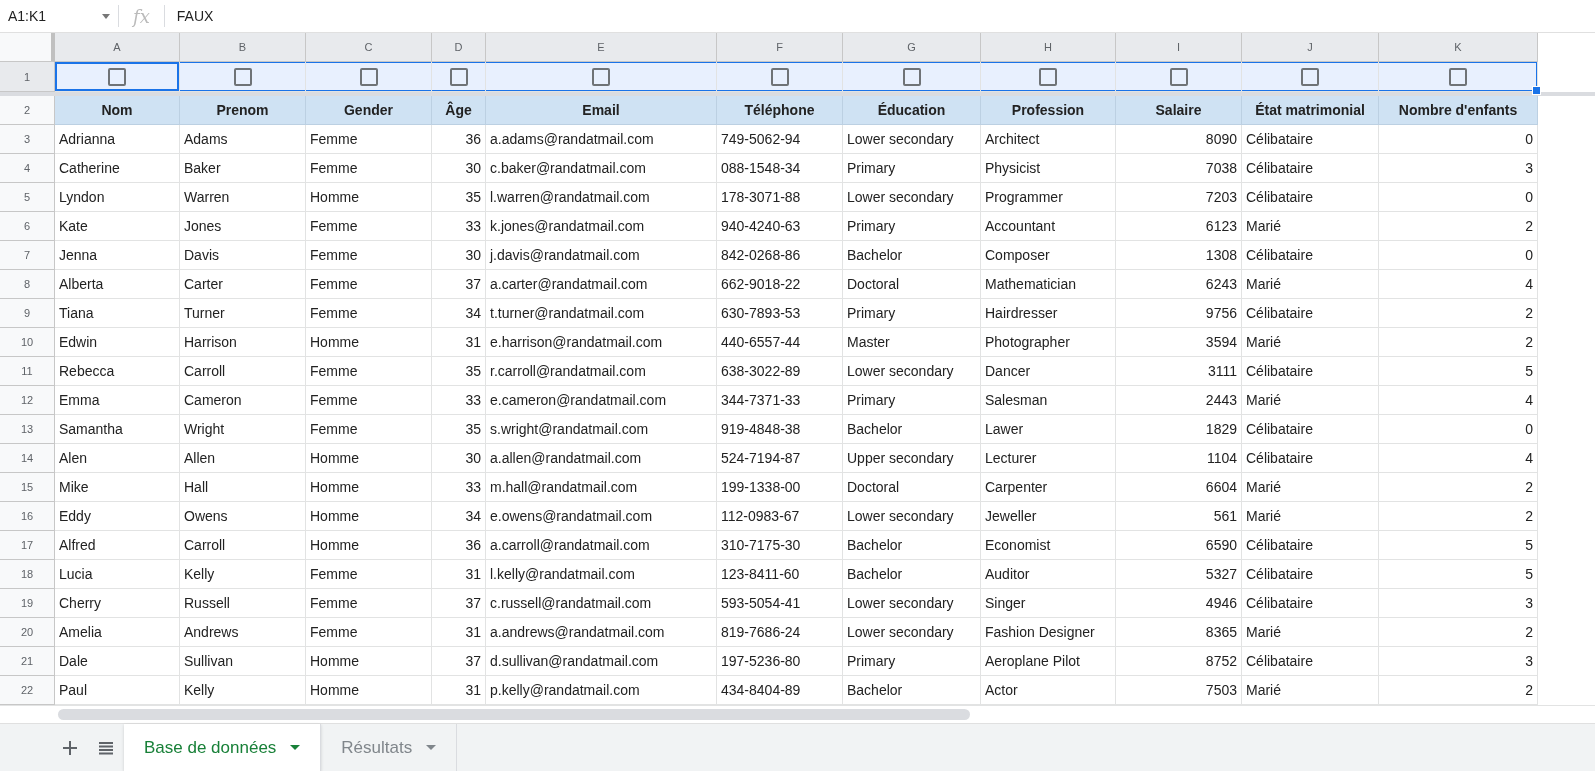  Describe the element at coordinates (1048, 47) in the screenshot. I see `column-header: H` at that location.